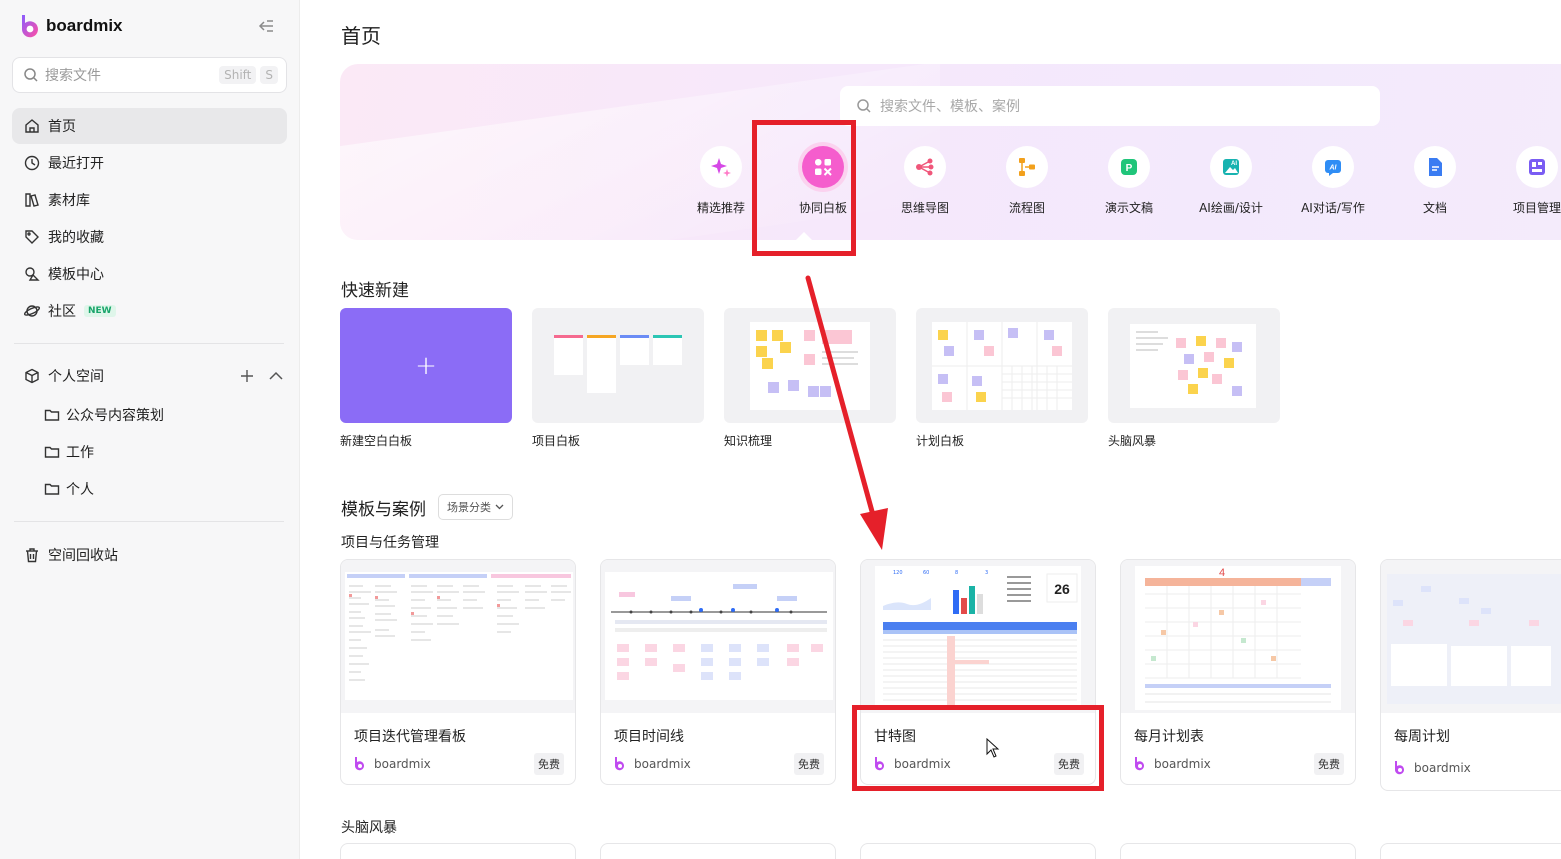 This screenshot has width=1561, height=859. I want to click on logo: boardmix, so click(70, 26).